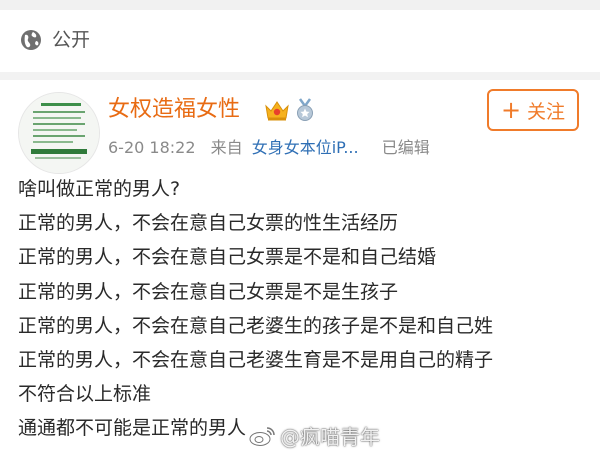 The image size is (600, 452). I want to click on source-prefix: 来自, so click(226, 147).